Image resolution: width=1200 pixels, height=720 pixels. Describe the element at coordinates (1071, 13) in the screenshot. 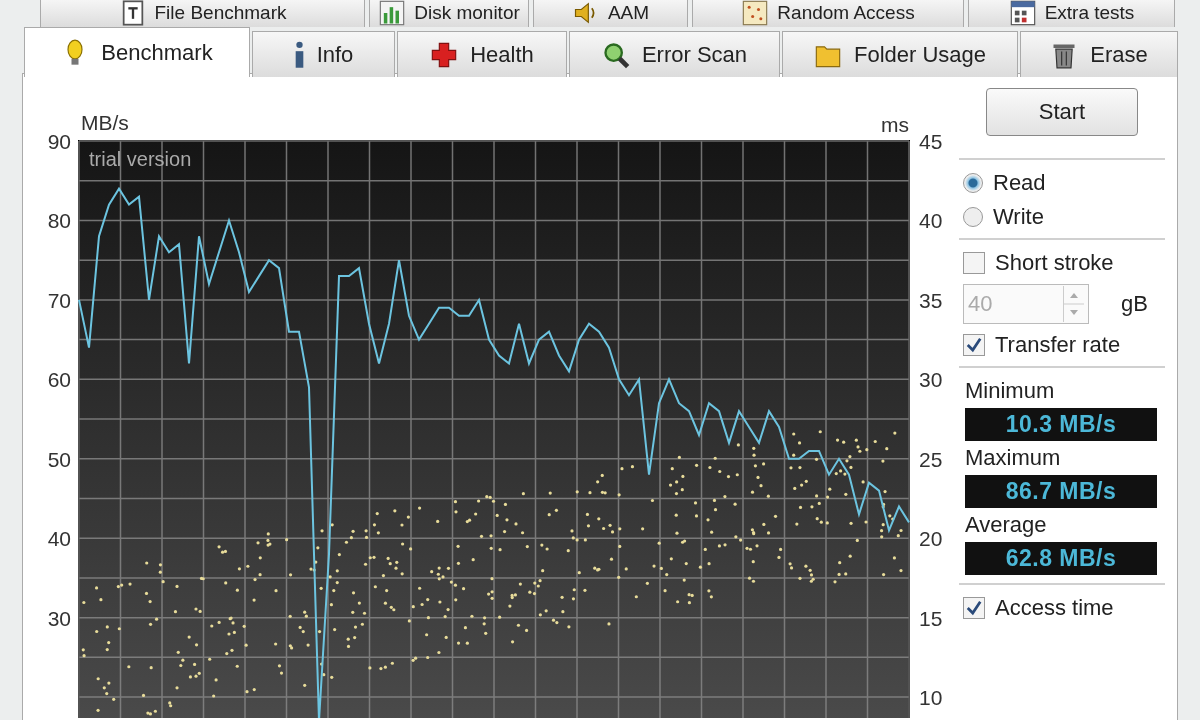

I see `tab: Extra tests` at that location.